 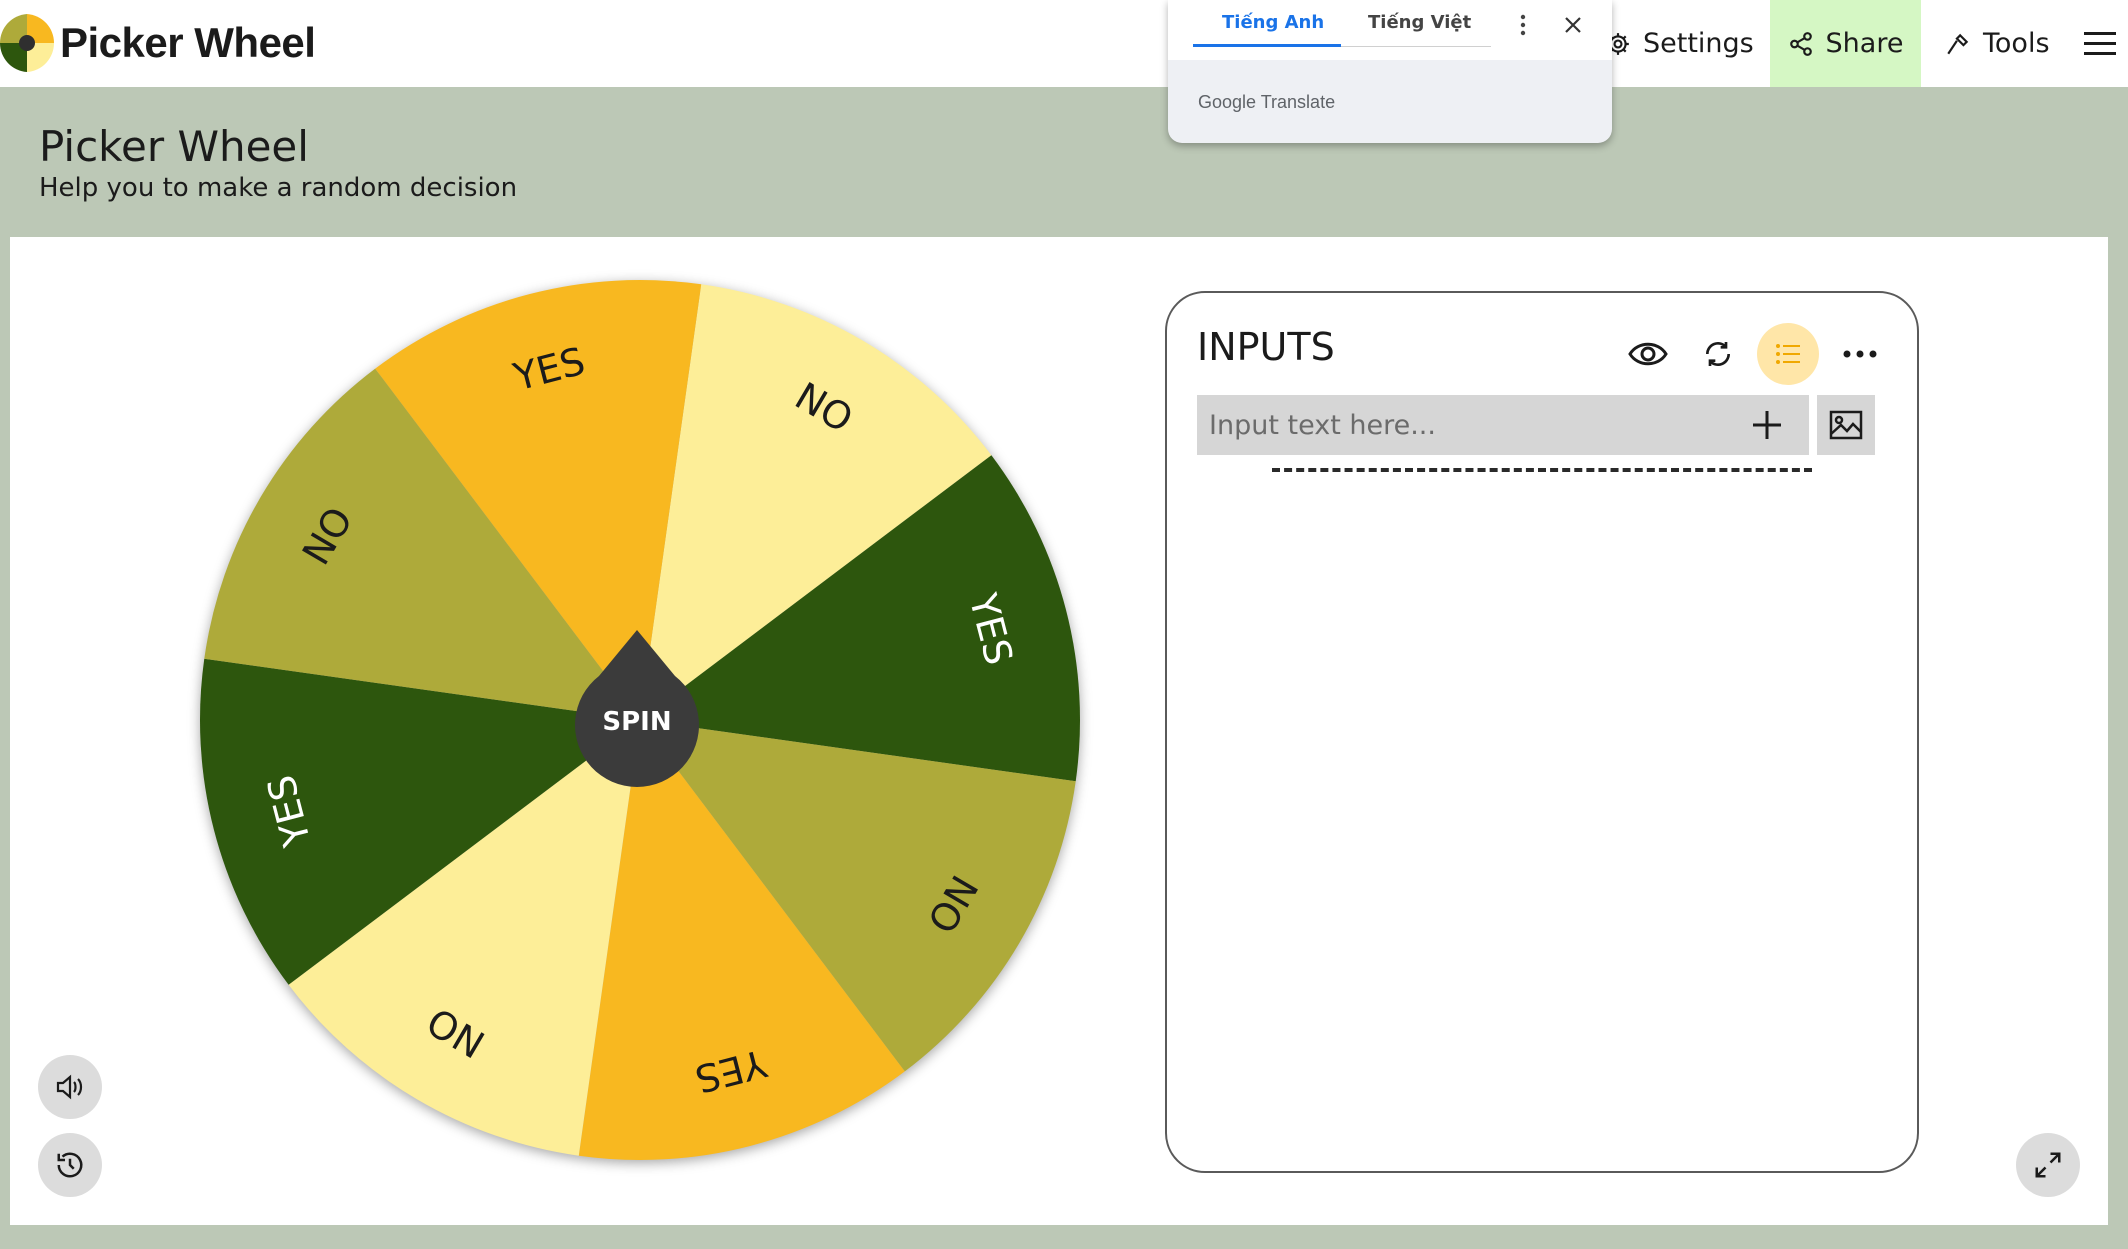 I want to click on brand-name: Picker Wheel, so click(x=188, y=42).